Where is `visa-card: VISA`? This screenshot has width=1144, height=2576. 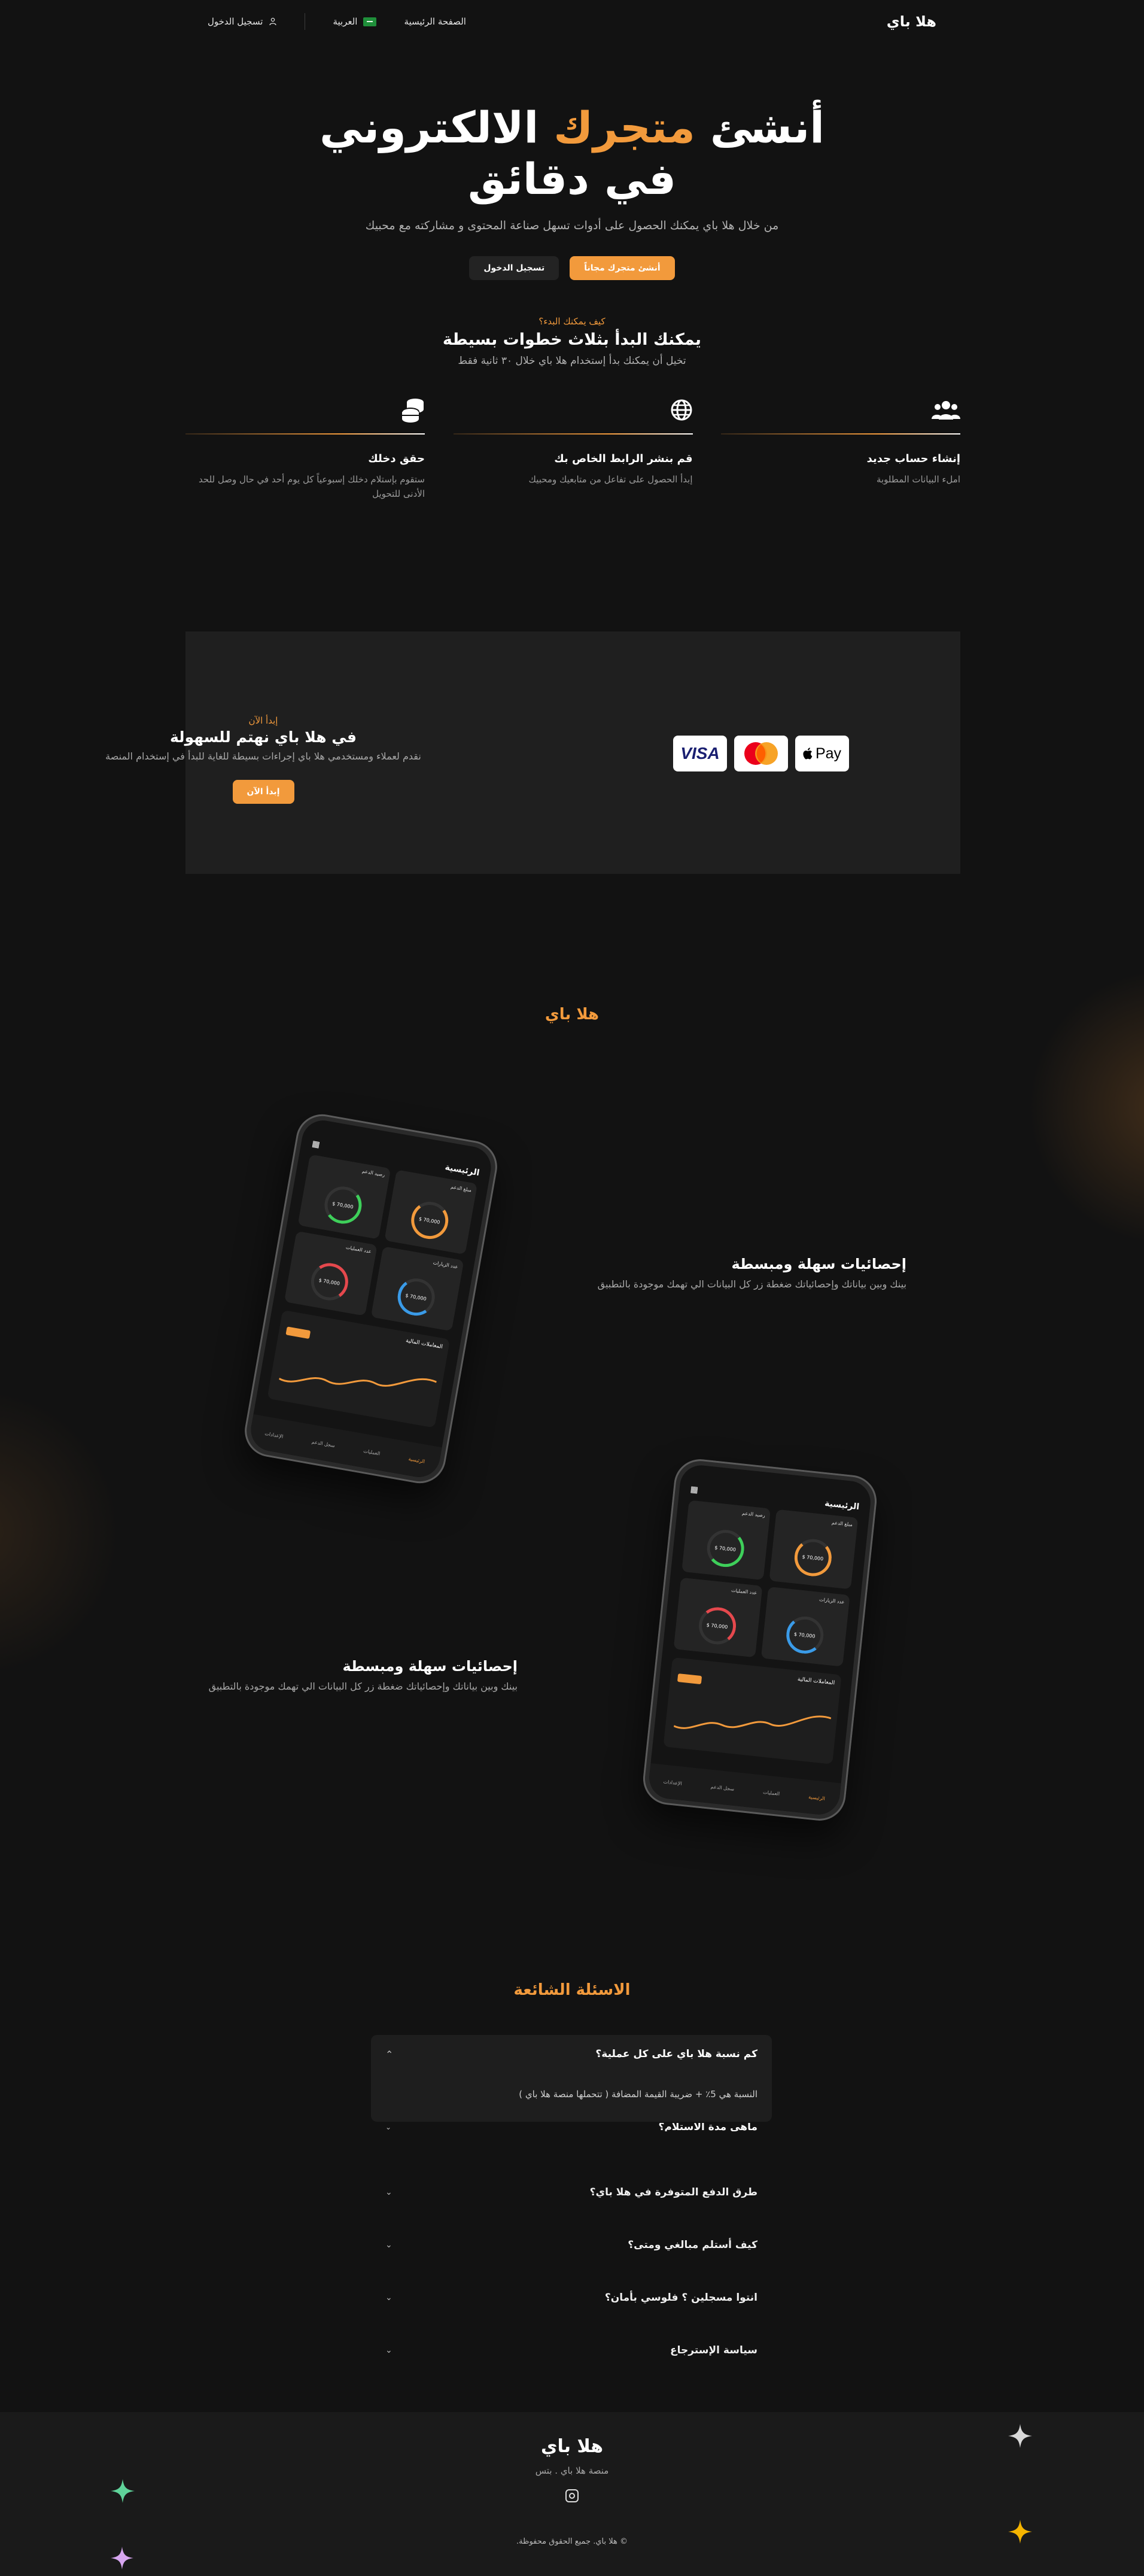 visa-card: VISA is located at coordinates (700, 753).